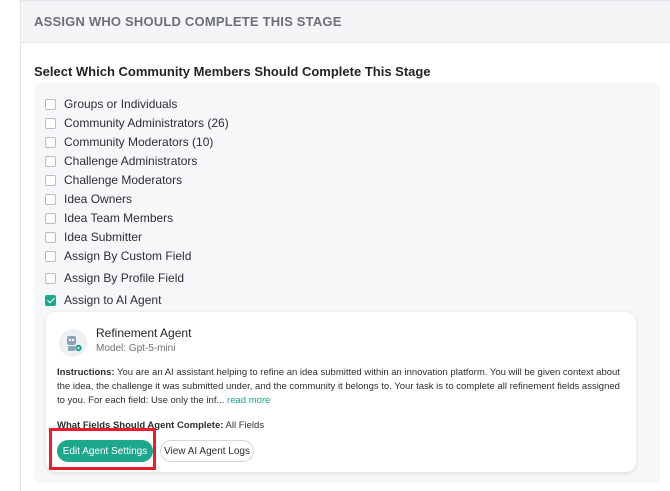 Image resolution: width=670 pixels, height=491 pixels. I want to click on checkbox-checked-icon, so click(50, 300).